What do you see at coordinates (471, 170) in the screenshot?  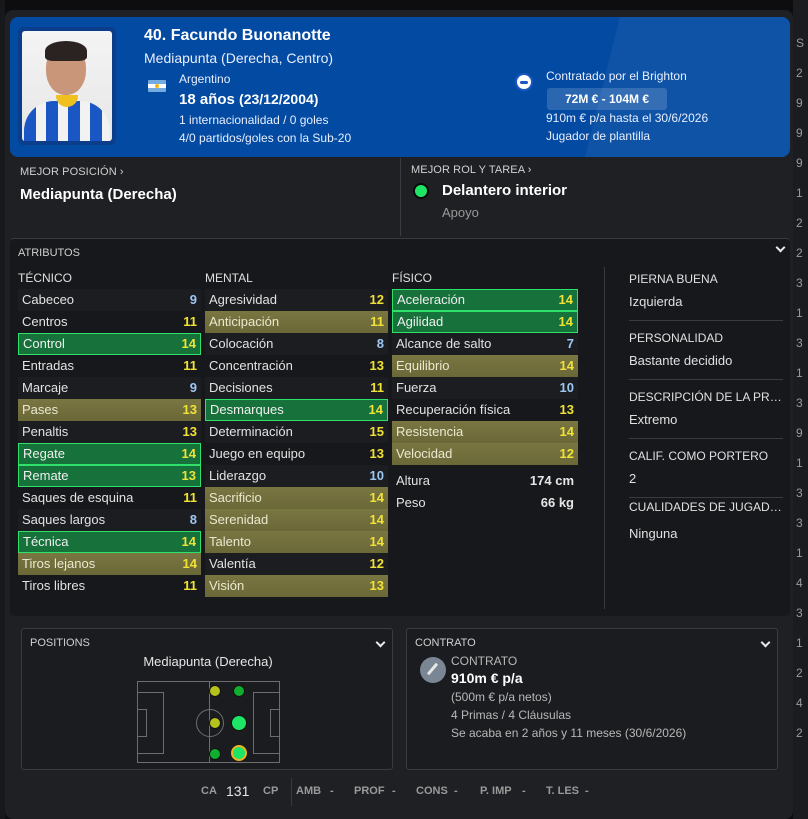 I see `best-role-link: MEJOR ROL Y TAREA ›` at bounding box center [471, 170].